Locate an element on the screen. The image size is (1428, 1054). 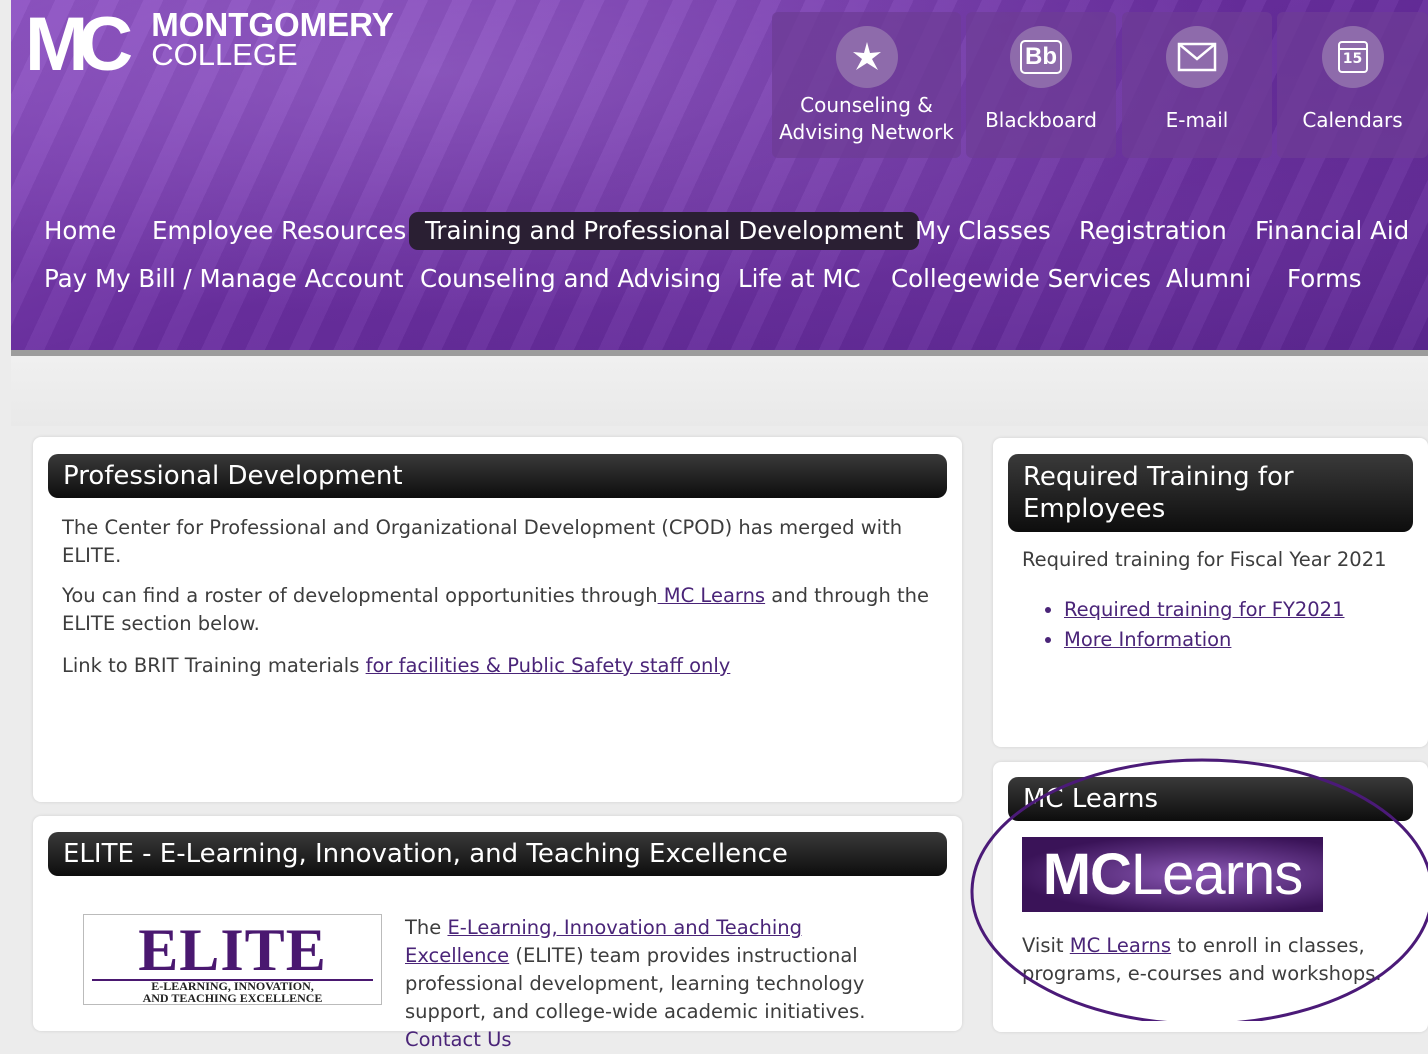
logo-mark: MC is located at coordinates (79, 44).